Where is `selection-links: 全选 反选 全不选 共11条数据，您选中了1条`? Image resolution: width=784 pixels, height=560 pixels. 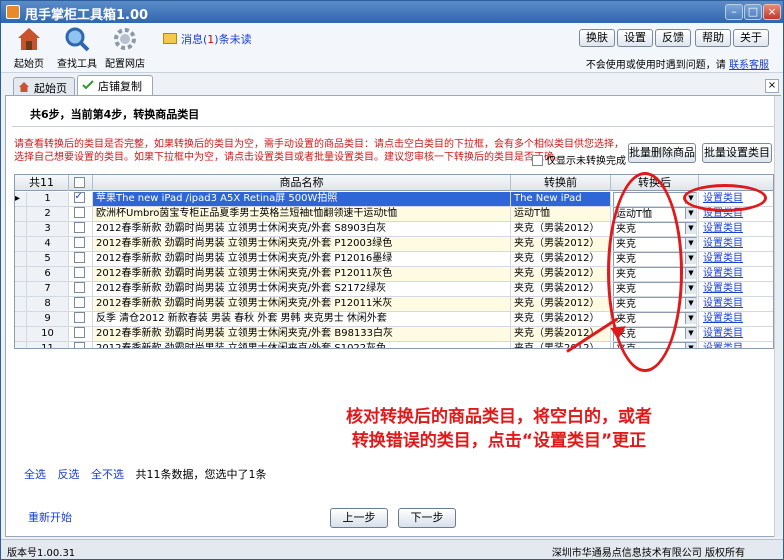 selection-links: 全选 反选 全不选 共11条数据，您选中了1条 is located at coordinates (145, 474).